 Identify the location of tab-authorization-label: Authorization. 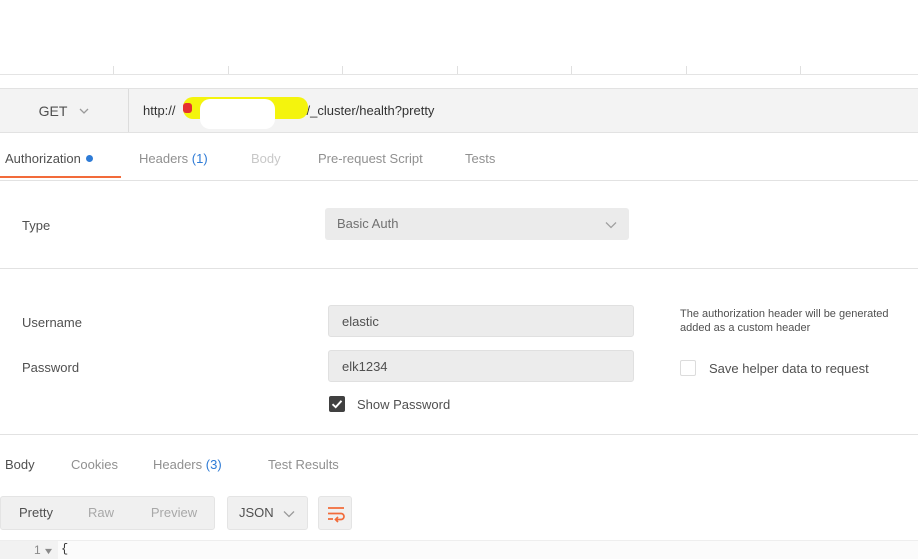
(43, 158).